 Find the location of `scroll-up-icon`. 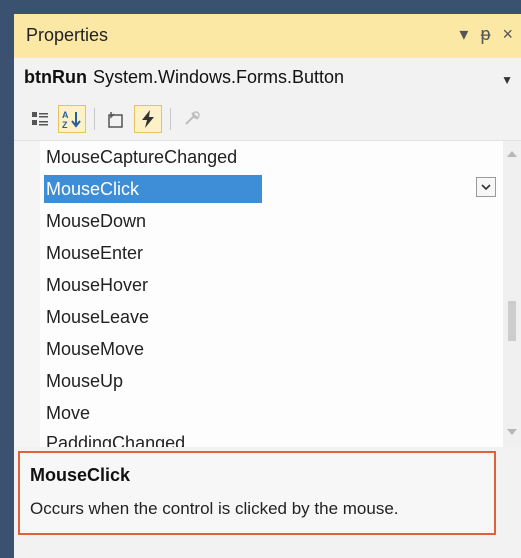

scroll-up-icon is located at coordinates (512, 154).